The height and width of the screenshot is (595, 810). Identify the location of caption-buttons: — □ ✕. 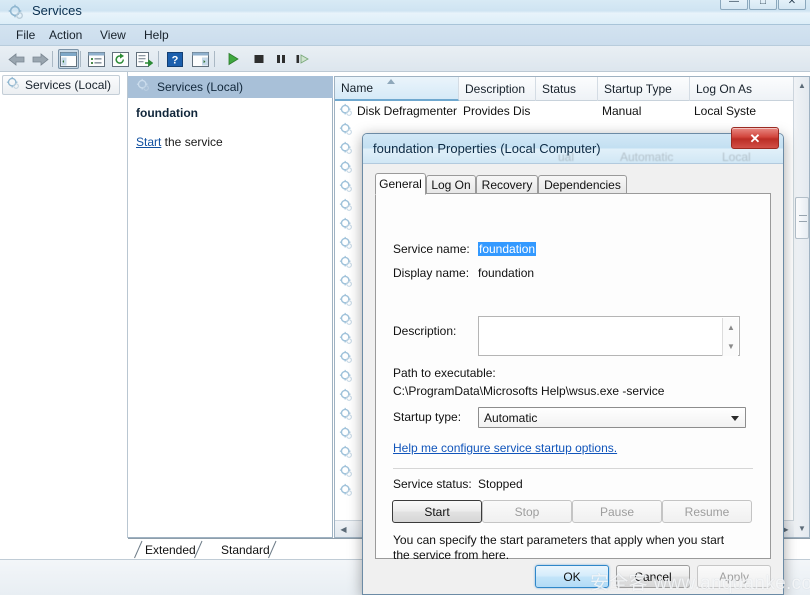
(763, 5).